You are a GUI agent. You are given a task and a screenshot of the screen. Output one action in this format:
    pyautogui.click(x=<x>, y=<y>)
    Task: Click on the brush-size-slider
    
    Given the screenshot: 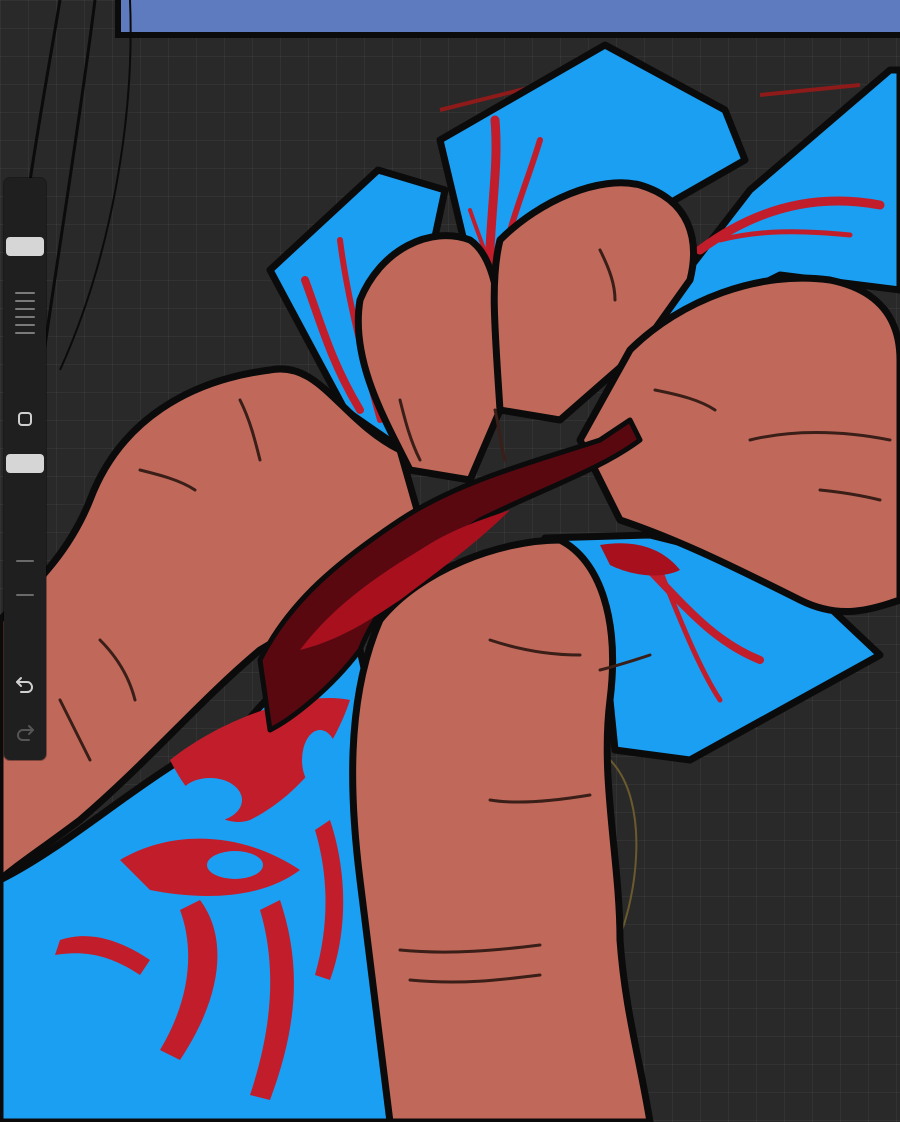 What is the action you would take?
    pyautogui.click(x=25, y=286)
    